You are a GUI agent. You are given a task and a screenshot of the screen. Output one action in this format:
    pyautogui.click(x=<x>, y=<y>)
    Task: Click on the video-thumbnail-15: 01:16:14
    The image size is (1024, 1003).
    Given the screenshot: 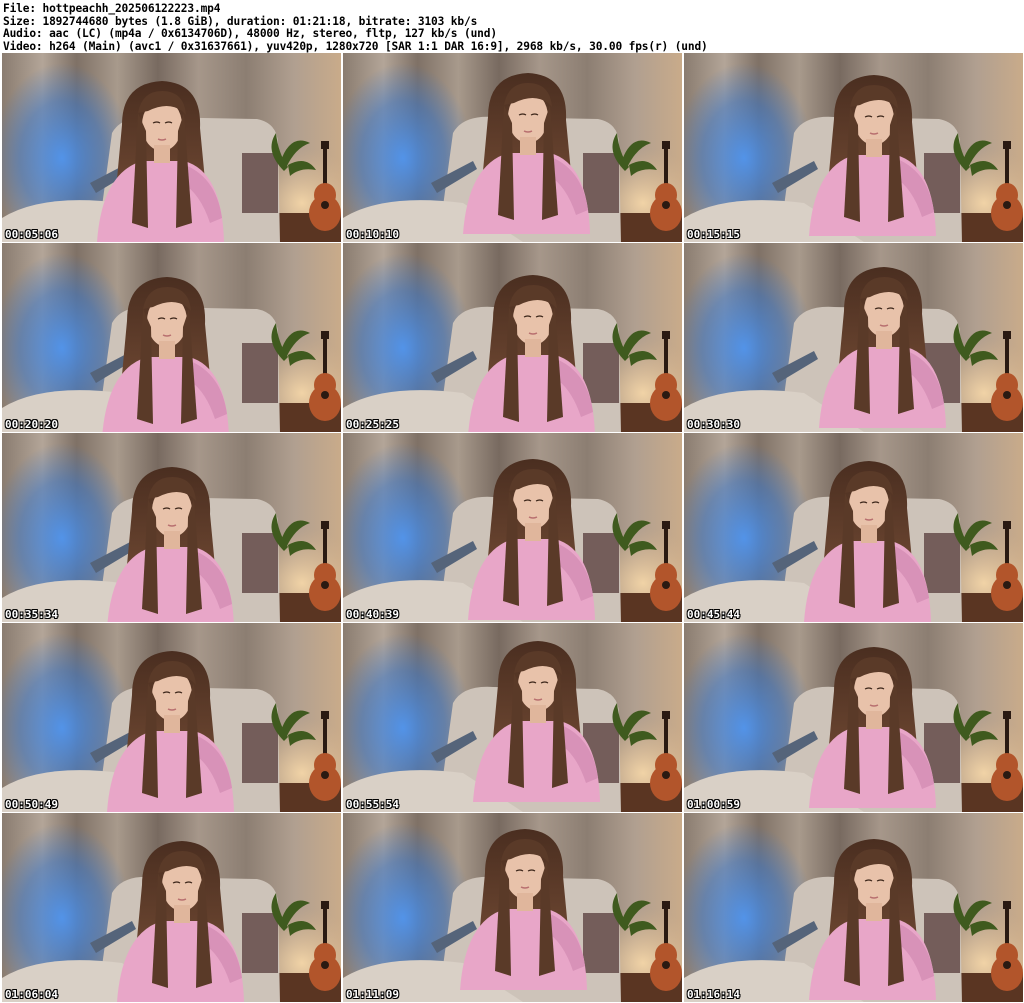 What is the action you would take?
    pyautogui.click(x=853, y=907)
    